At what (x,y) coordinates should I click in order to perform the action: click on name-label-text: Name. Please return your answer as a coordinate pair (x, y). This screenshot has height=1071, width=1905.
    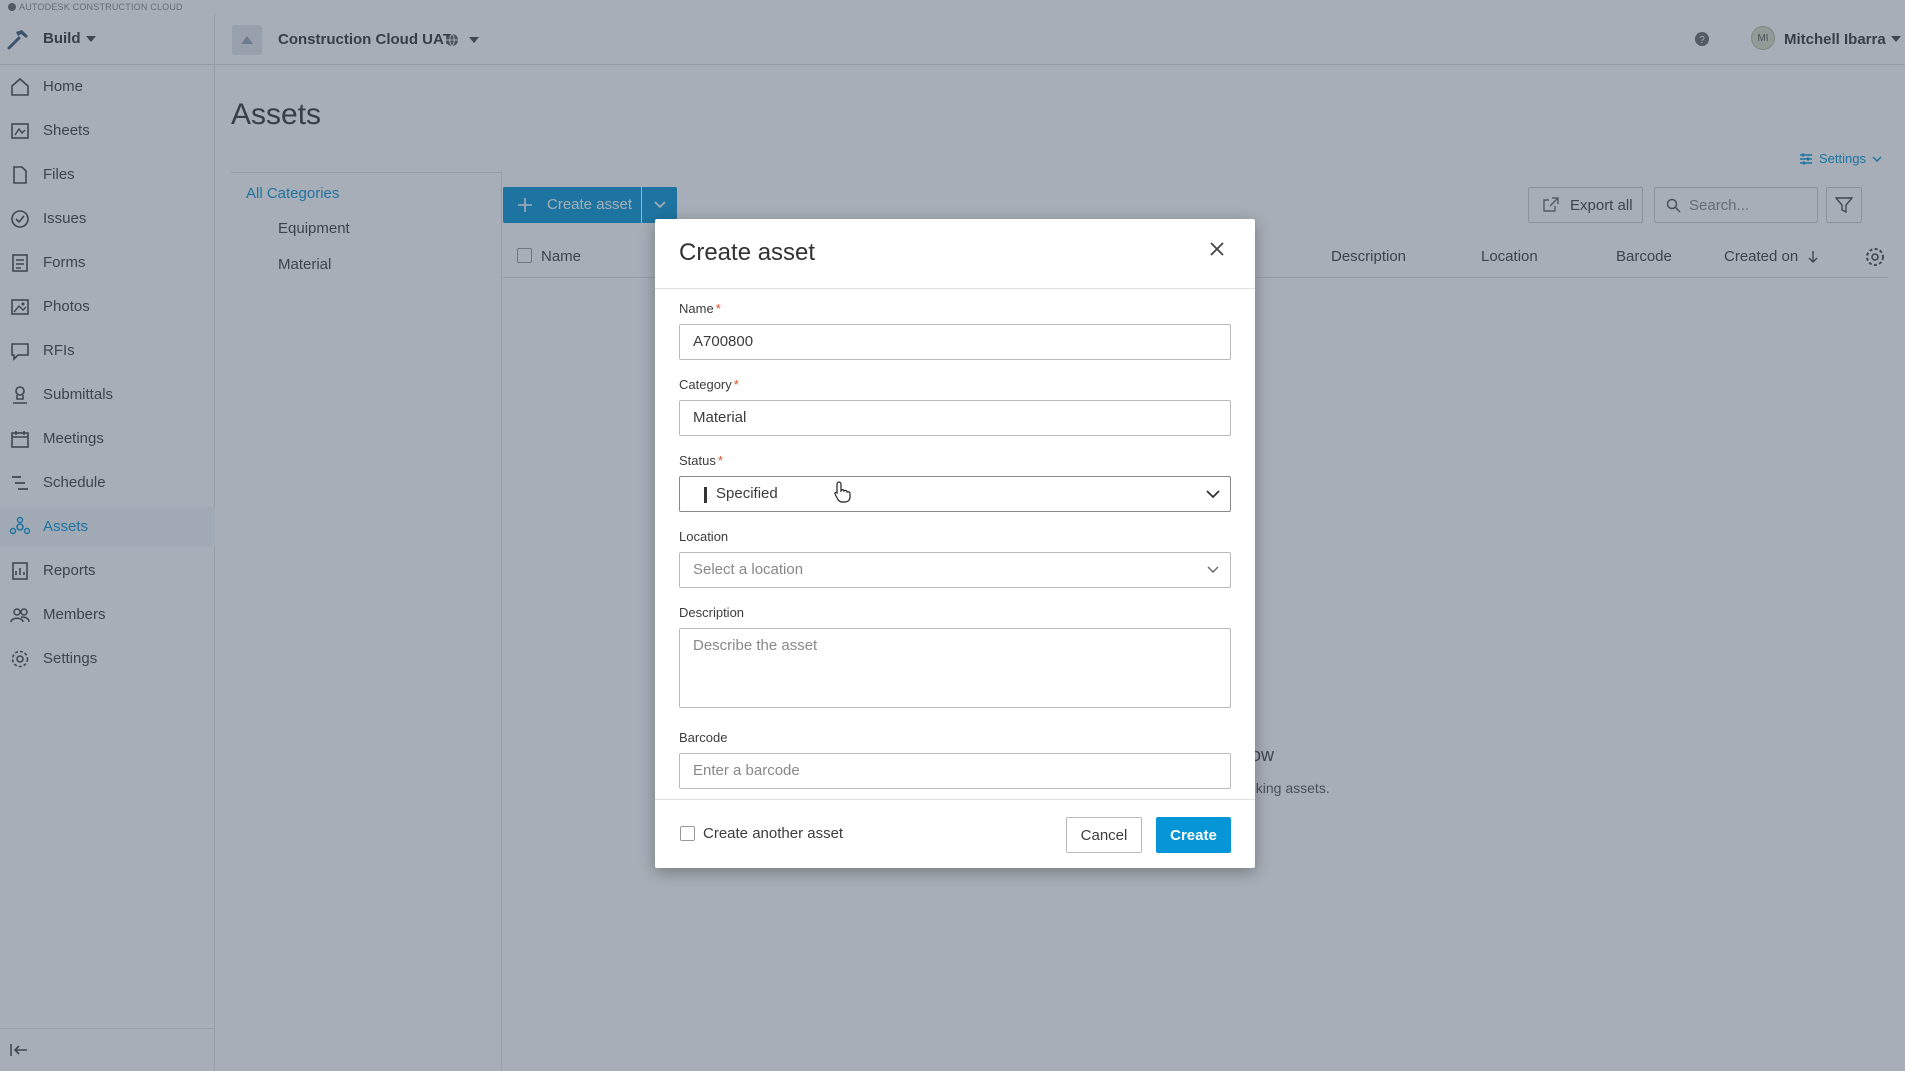
    Looking at the image, I should click on (696, 308).